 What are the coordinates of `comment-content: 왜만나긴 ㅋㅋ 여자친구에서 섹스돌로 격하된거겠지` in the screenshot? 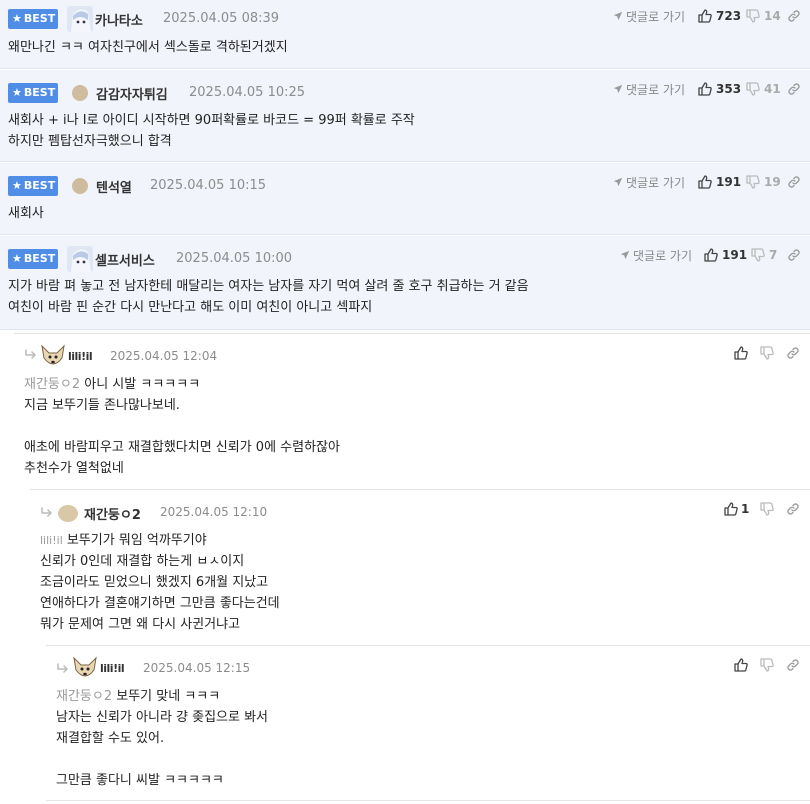 It's located at (148, 47).